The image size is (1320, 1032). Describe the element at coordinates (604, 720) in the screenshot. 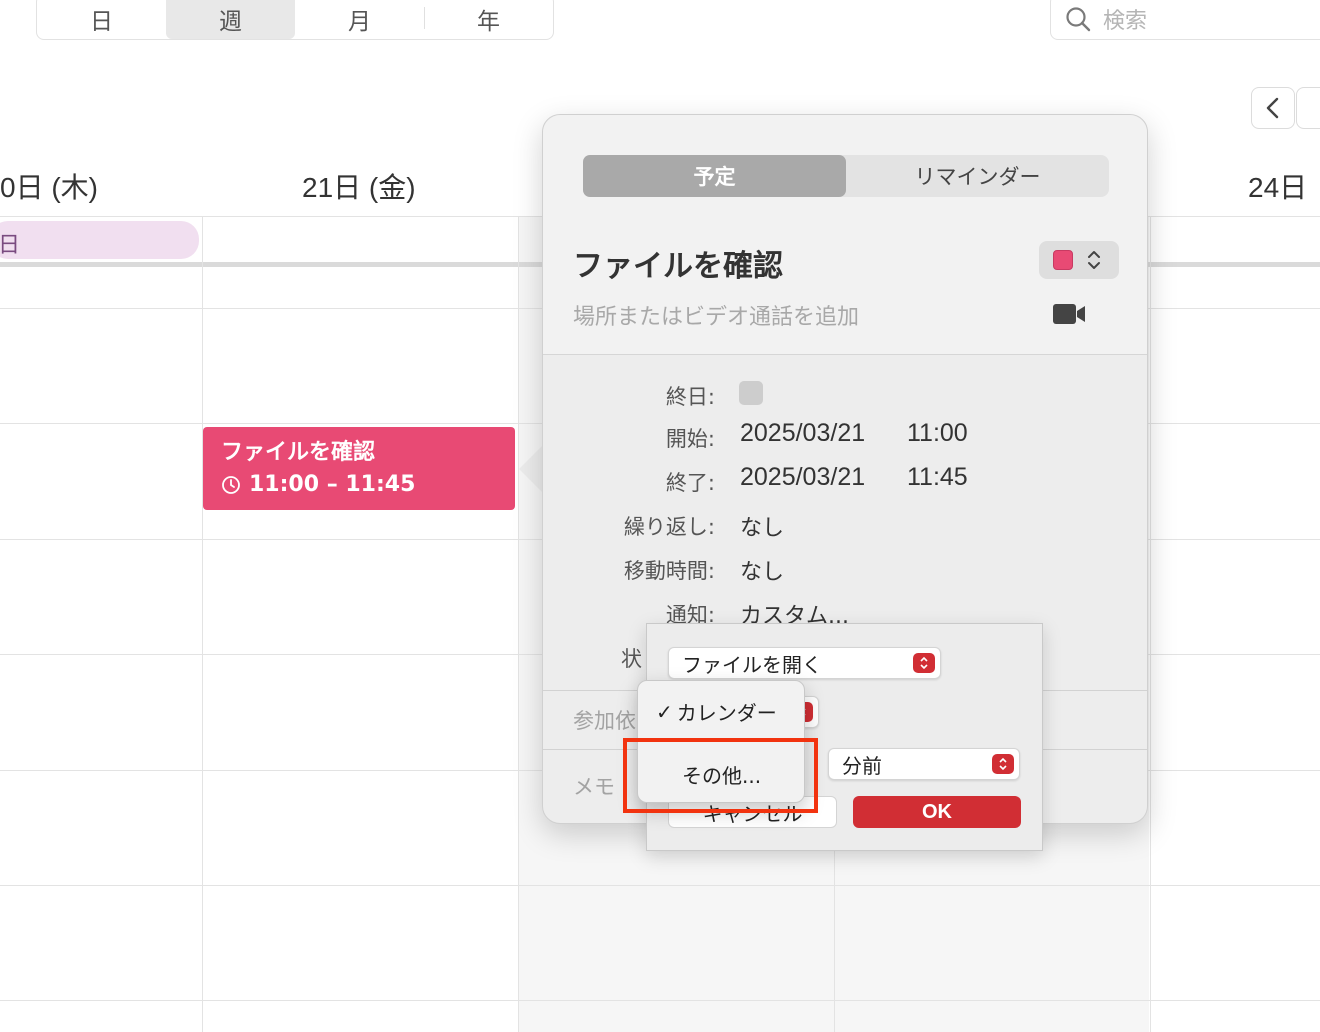

I see `invitees-field: 参加依` at that location.